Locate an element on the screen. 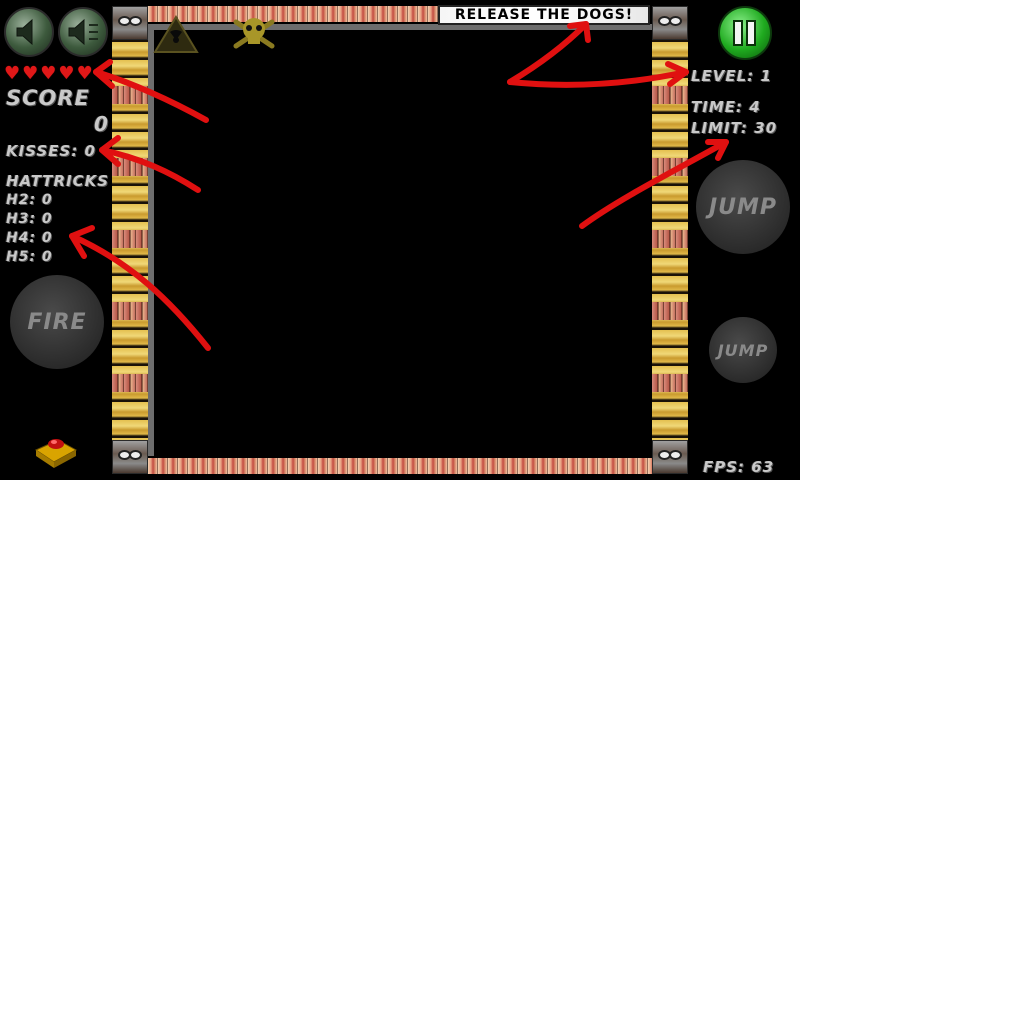 This screenshot has height=1024, width=1024. hattricks-label: HATTRICKS is located at coordinates (58, 181).